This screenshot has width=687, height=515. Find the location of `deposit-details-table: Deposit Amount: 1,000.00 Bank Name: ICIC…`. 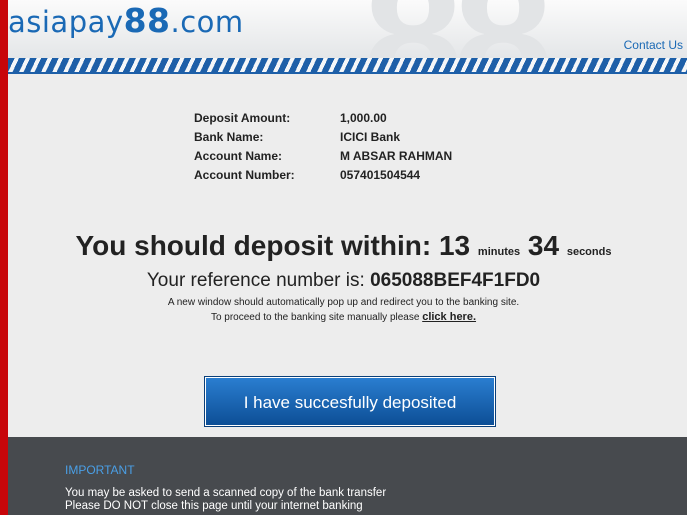

deposit-details-table: Deposit Amount: 1,000.00 Bank Name: ICIC… is located at coordinates (323, 146).